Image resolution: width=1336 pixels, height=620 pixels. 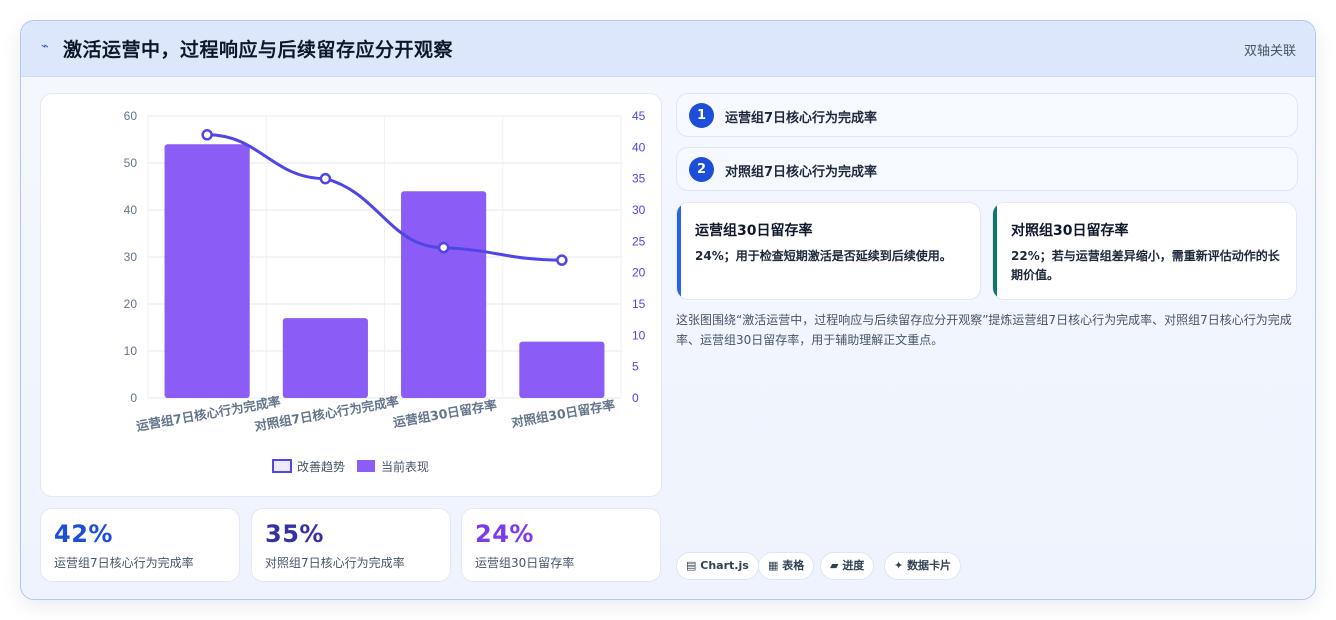 What do you see at coordinates (801, 118) in the screenshot?
I see `step-text: 运营组7日核心行为完成率` at bounding box center [801, 118].